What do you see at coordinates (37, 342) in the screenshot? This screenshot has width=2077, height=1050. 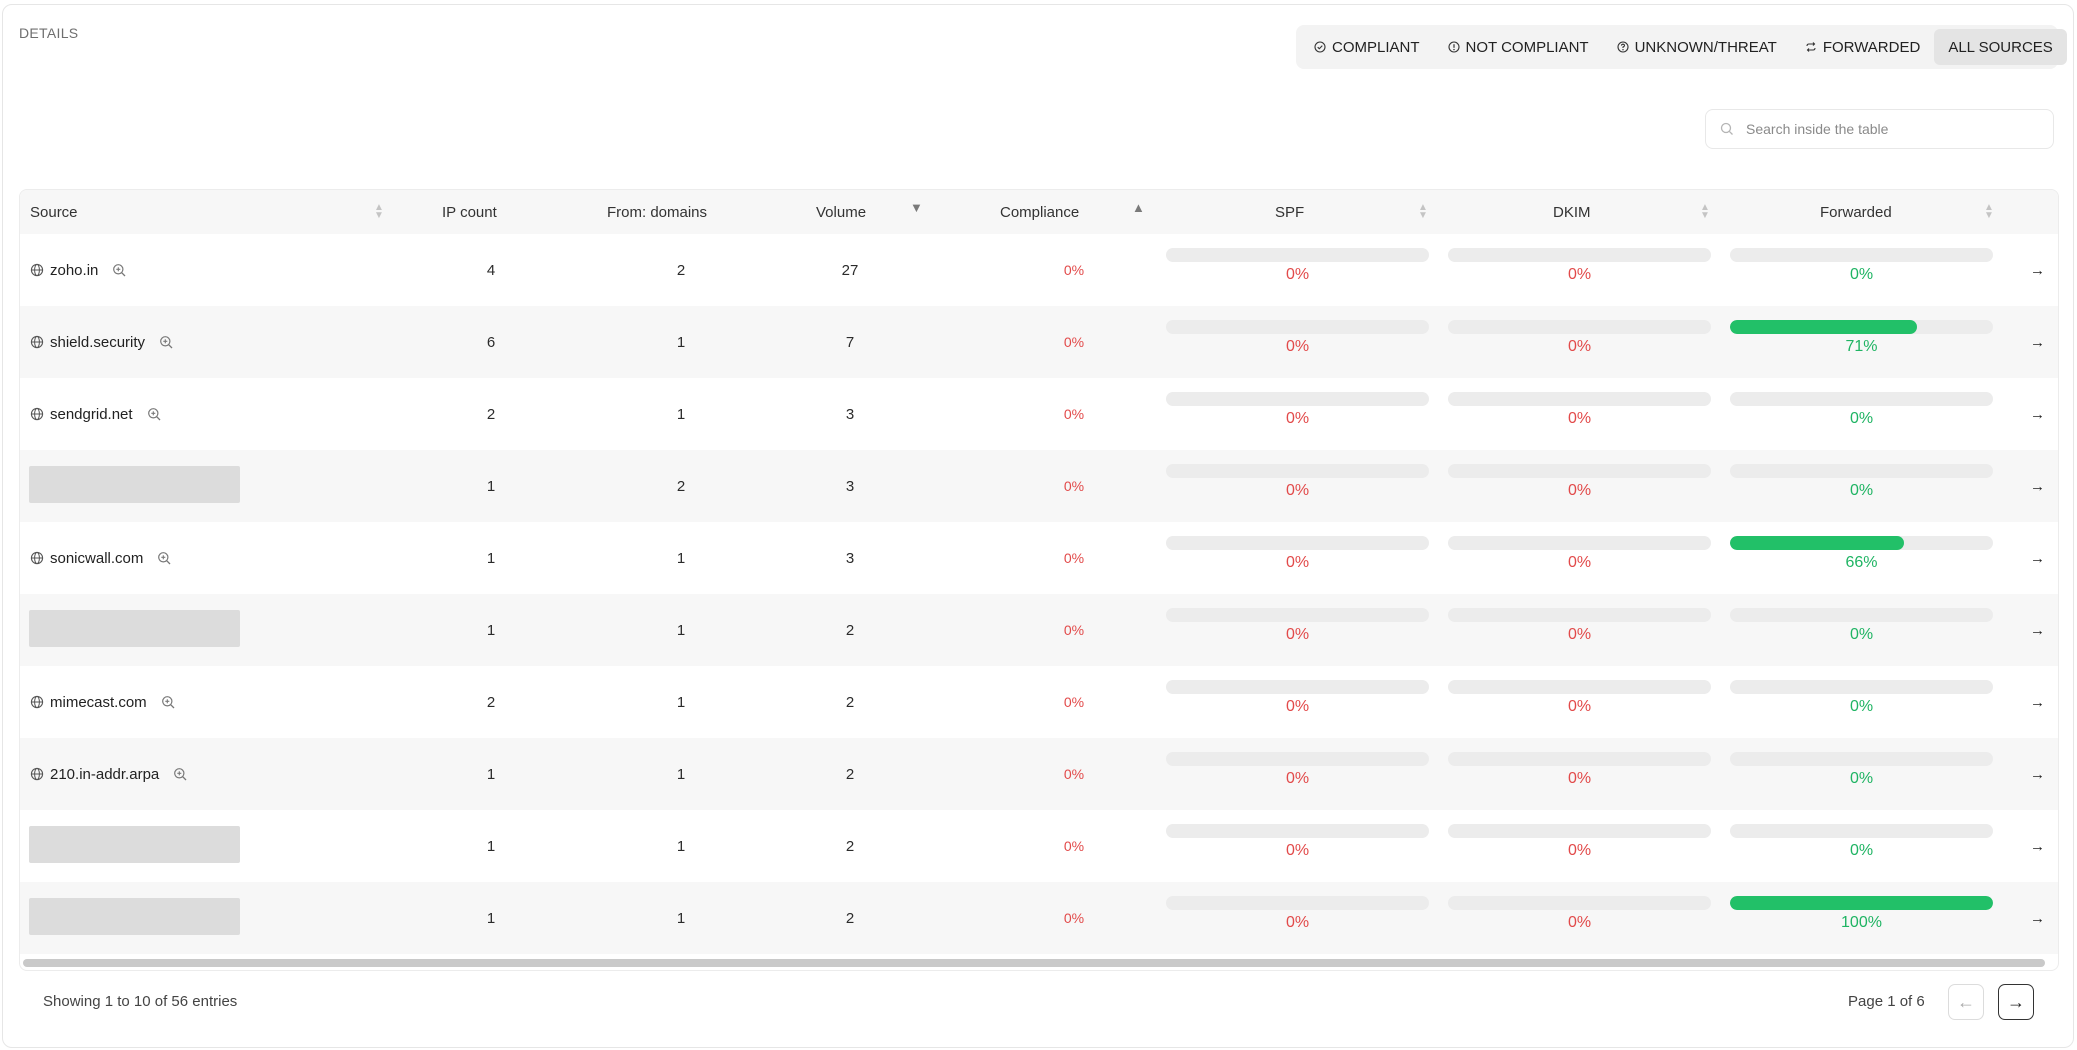 I see `globe-icon` at bounding box center [37, 342].